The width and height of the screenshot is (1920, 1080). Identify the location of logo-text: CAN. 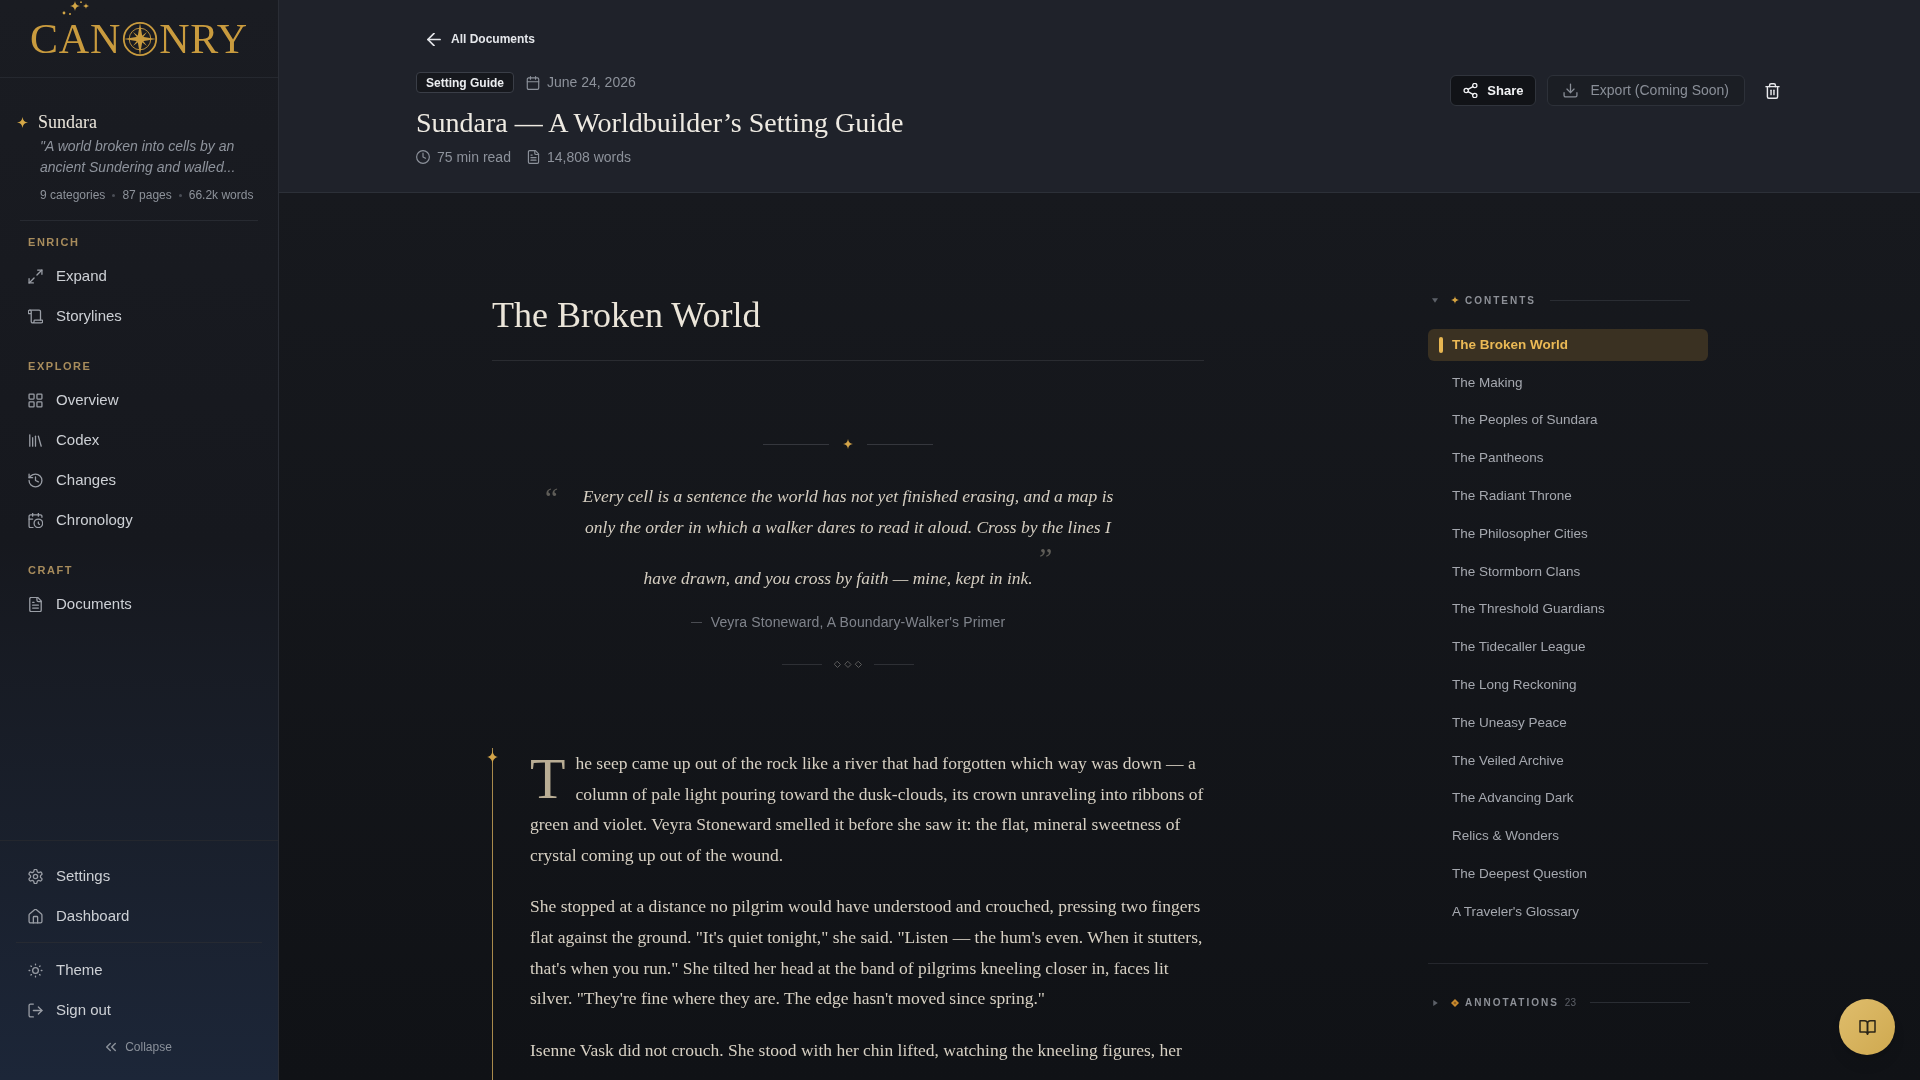
(75, 38).